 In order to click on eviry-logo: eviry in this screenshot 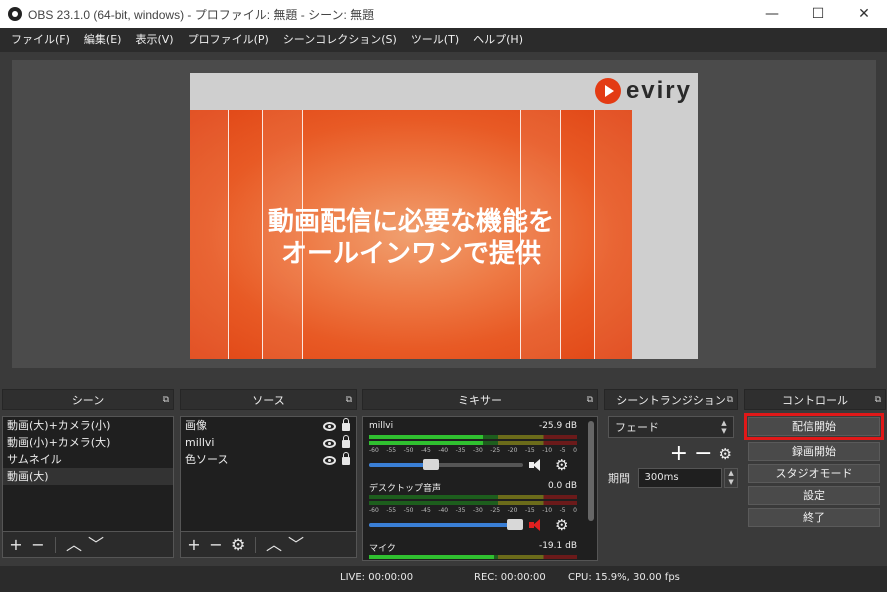, I will do `click(643, 91)`.